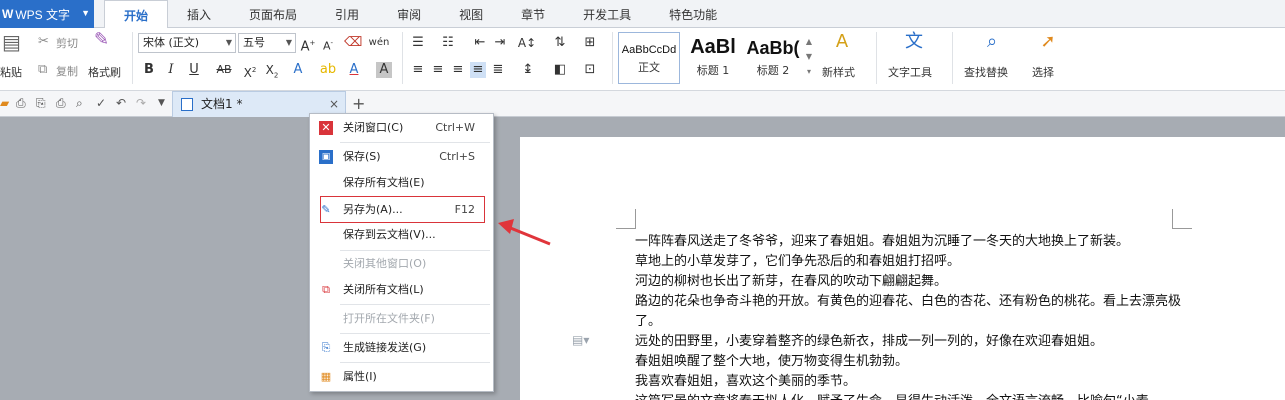 The height and width of the screenshot is (400, 1285). I want to click on paste-button: 粘贴, so click(13, 72).